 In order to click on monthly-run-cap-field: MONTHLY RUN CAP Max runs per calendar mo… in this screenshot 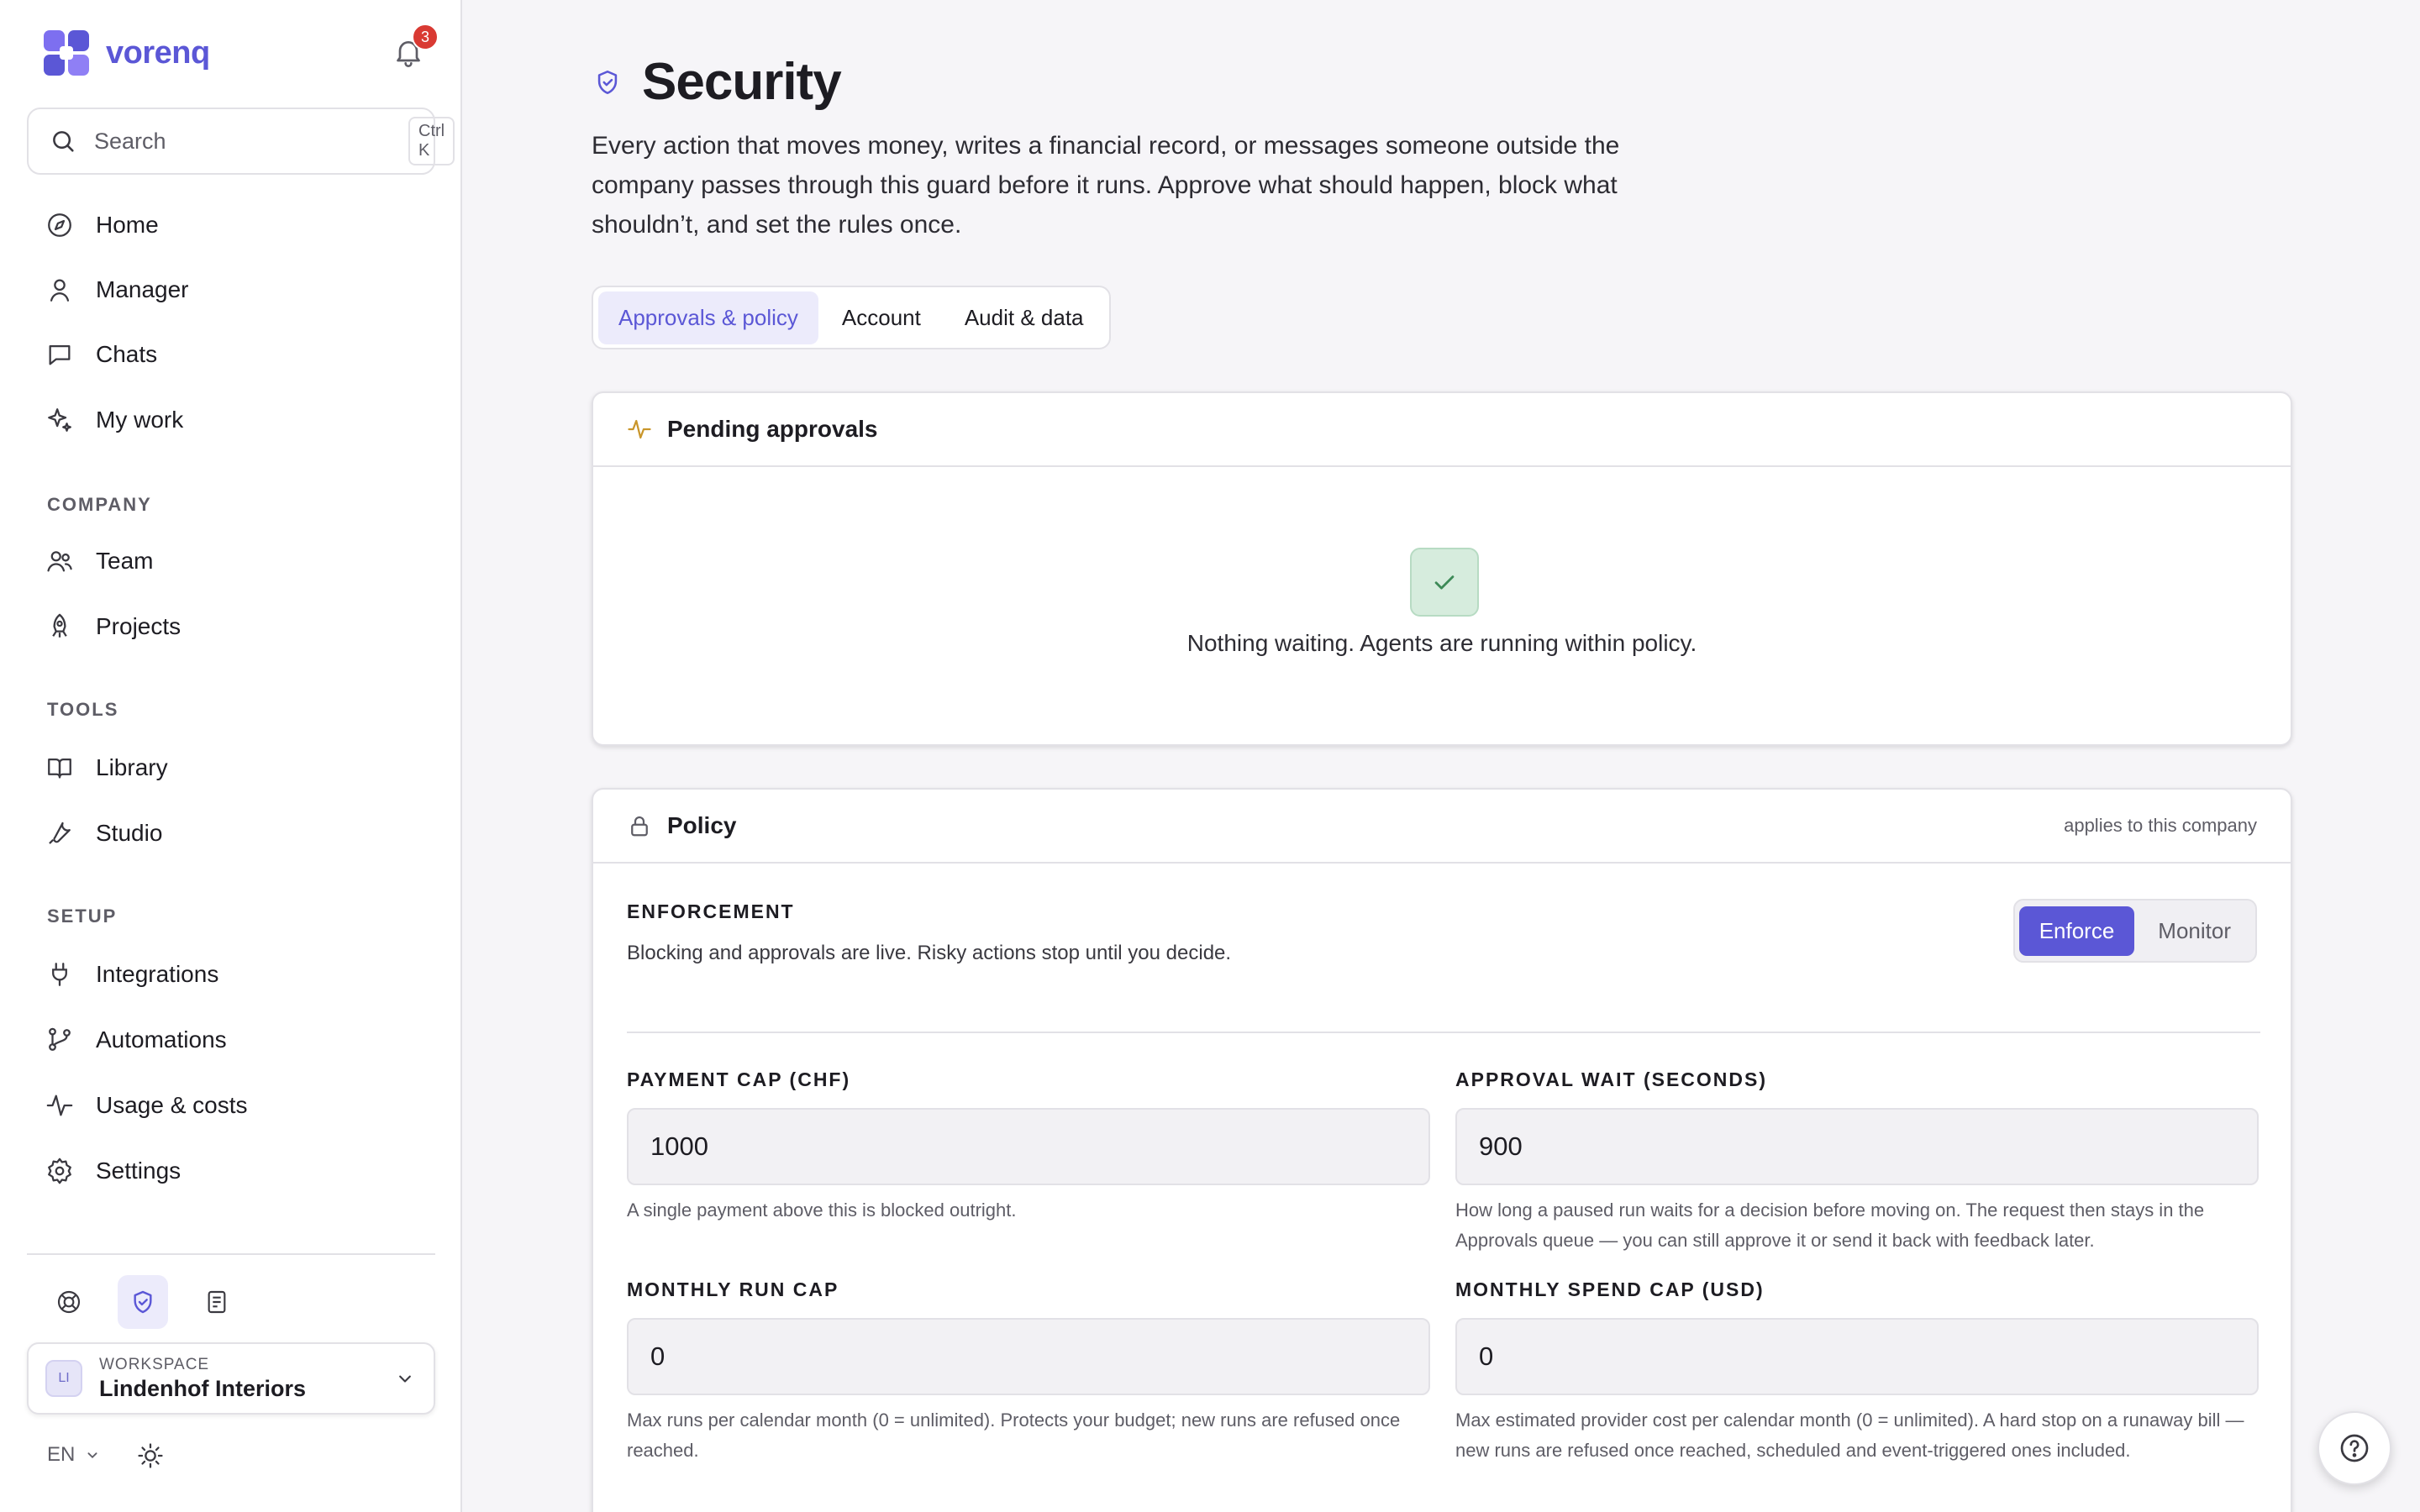, I will do `click(1028, 1372)`.